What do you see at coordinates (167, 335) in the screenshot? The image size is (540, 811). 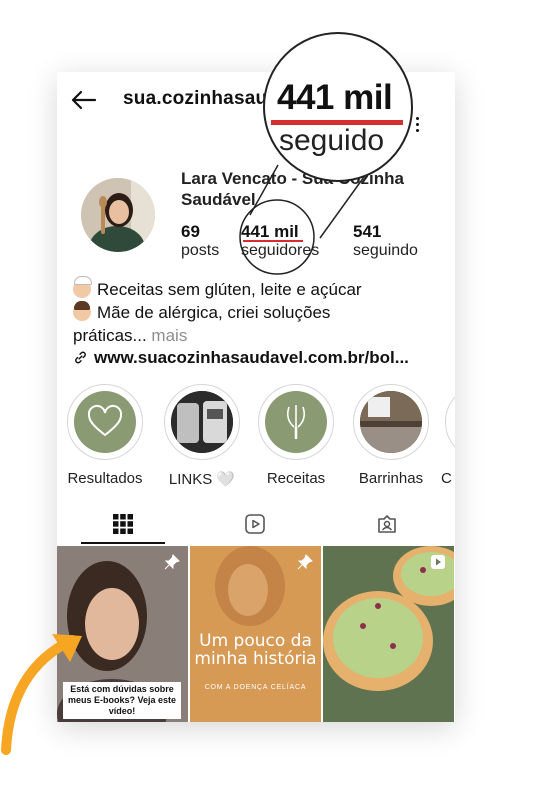 I see `bio-more-link: mais` at bounding box center [167, 335].